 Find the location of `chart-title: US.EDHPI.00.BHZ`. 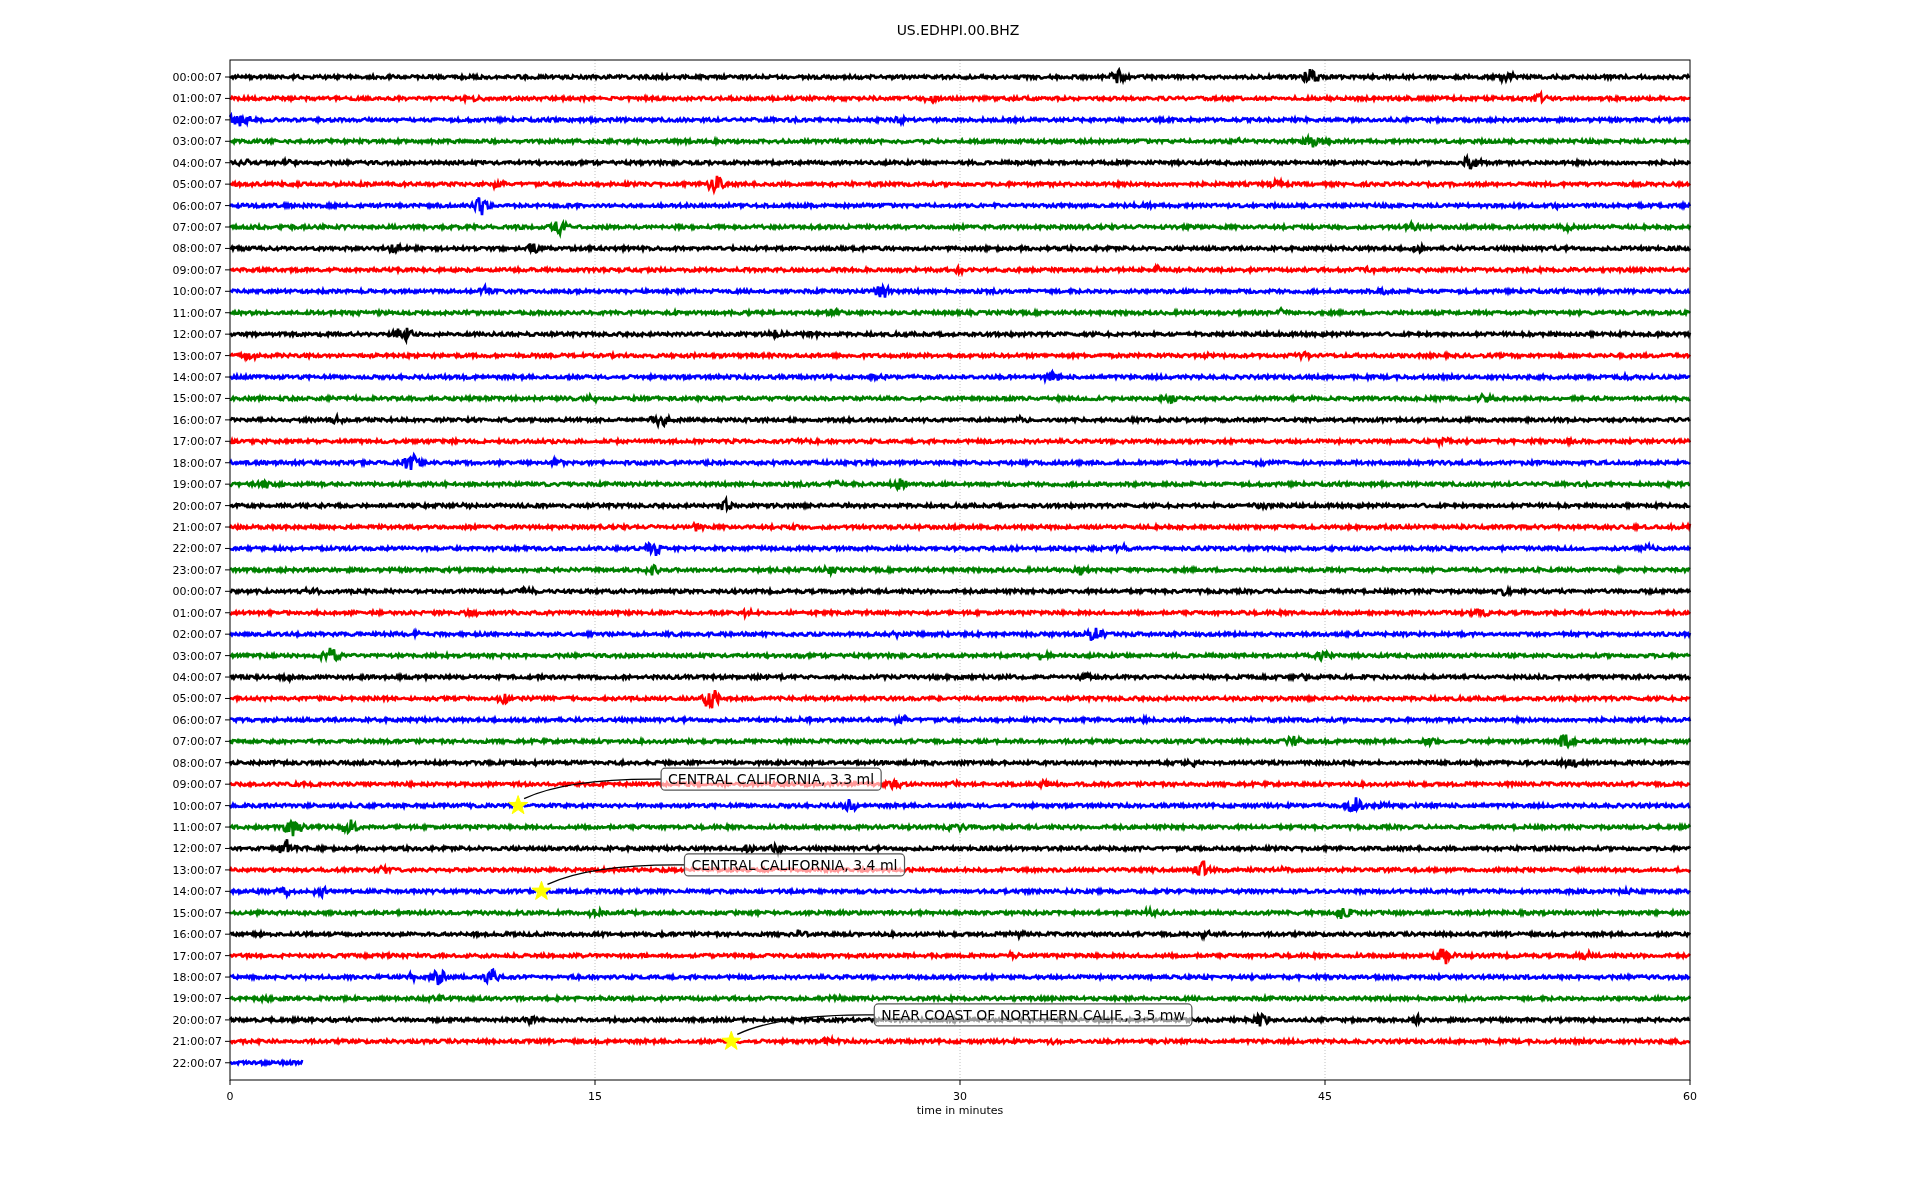

chart-title: US.EDHPI.00.BHZ is located at coordinates (958, 30).